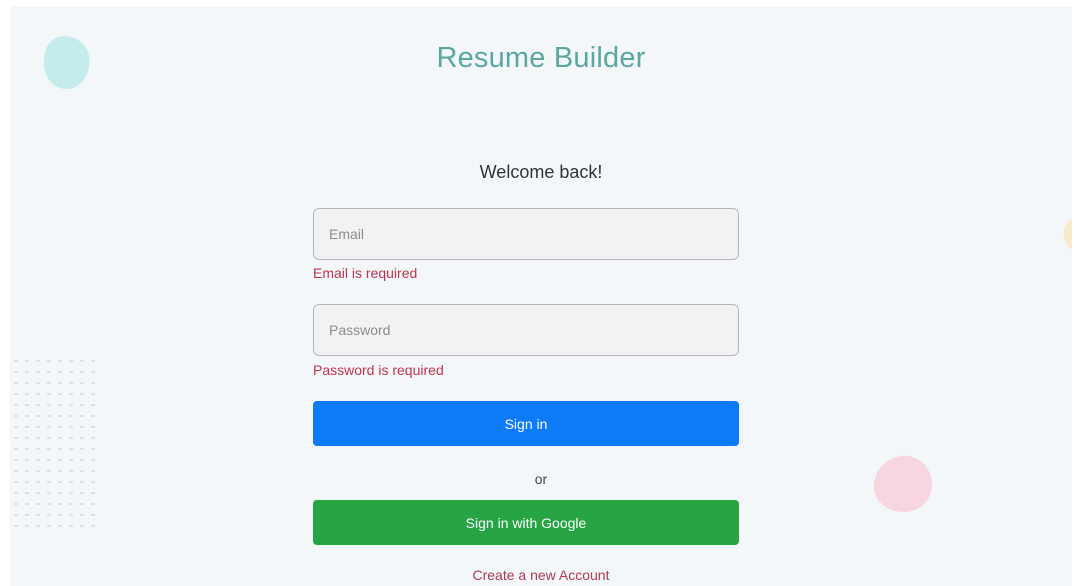  What do you see at coordinates (541, 479) in the screenshot?
I see `or-divider-text: or` at bounding box center [541, 479].